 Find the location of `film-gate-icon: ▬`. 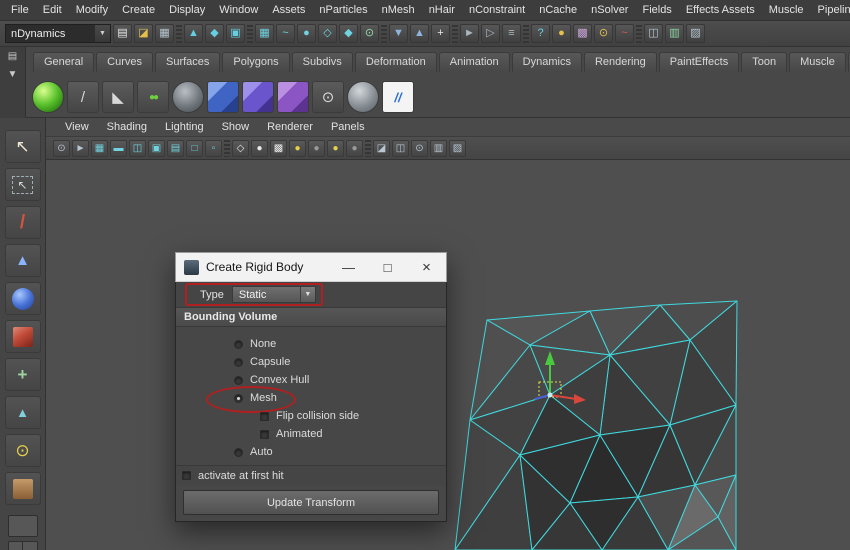

film-gate-icon: ▬ is located at coordinates (118, 148).